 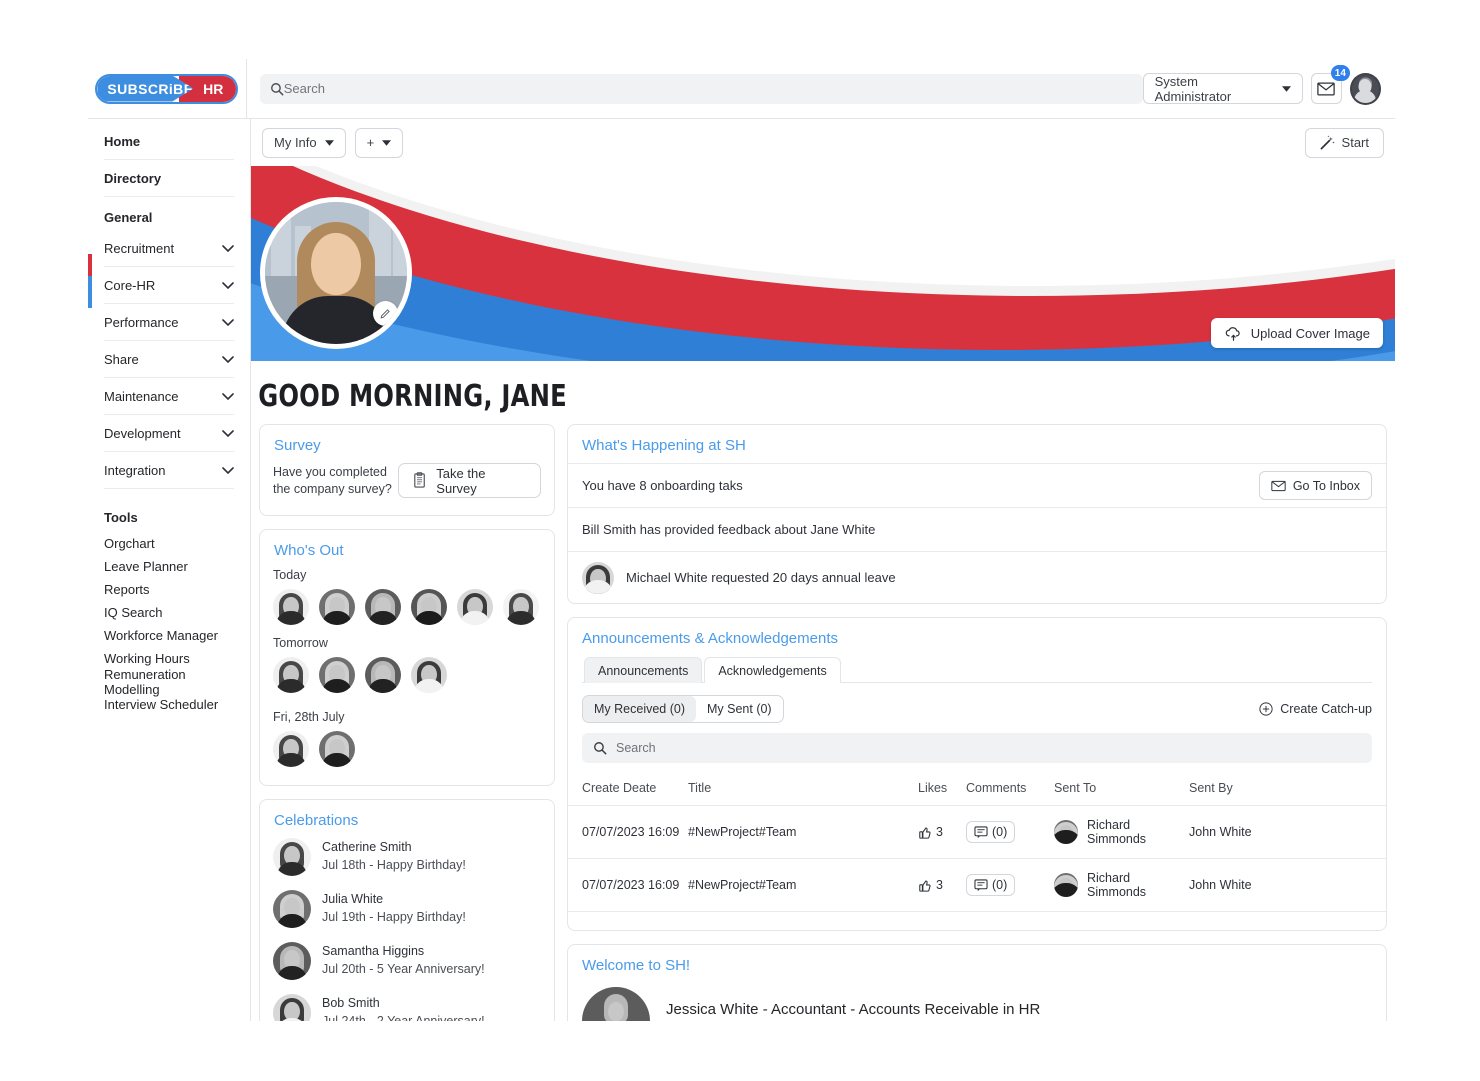 I want to click on column-header-sent-by: Sent By, so click(x=1287, y=789).